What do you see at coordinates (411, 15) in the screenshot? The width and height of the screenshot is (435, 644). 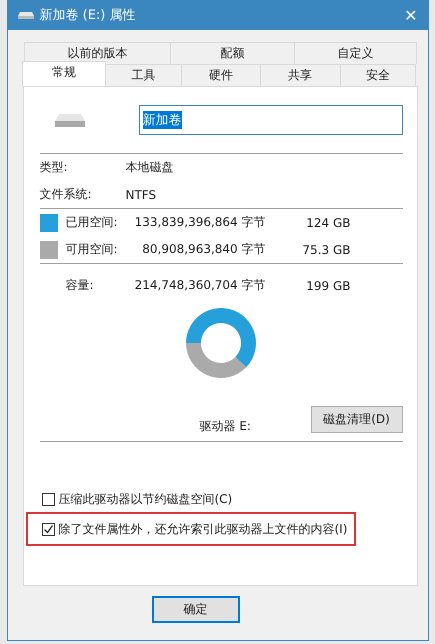 I see `close-button: ✕` at bounding box center [411, 15].